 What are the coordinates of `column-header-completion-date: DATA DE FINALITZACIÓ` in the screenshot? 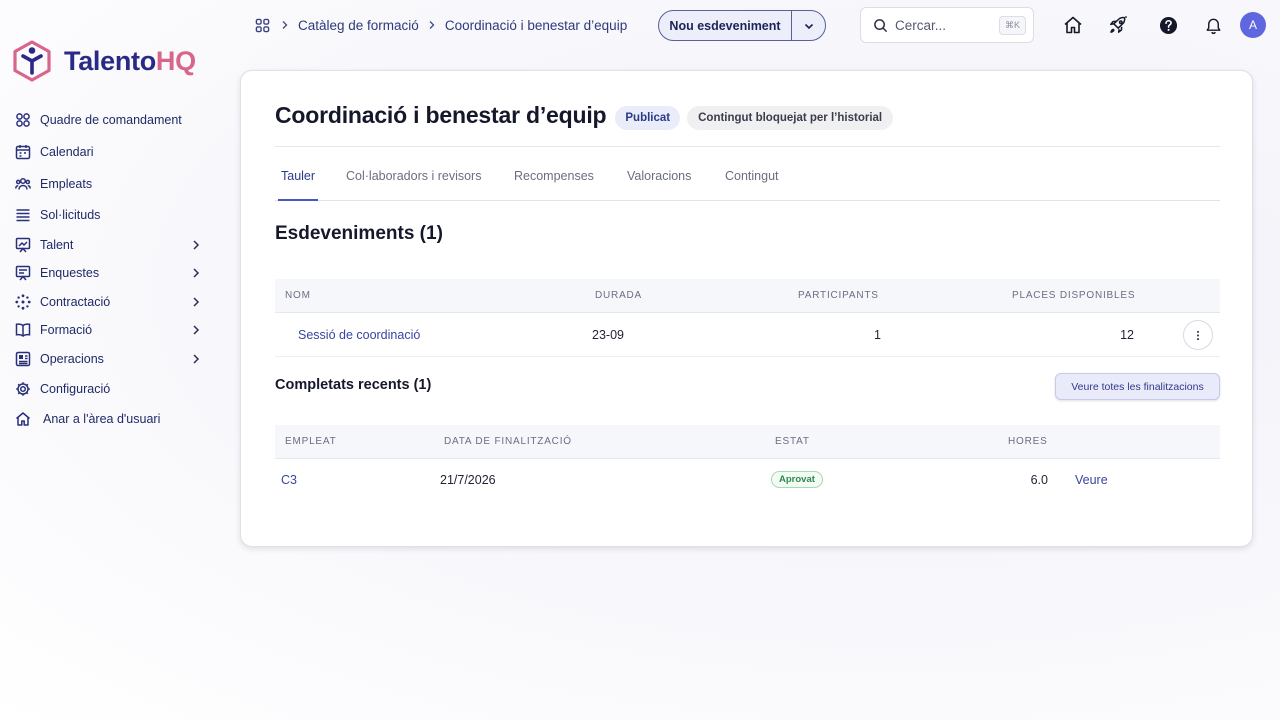 It's located at (508, 441).